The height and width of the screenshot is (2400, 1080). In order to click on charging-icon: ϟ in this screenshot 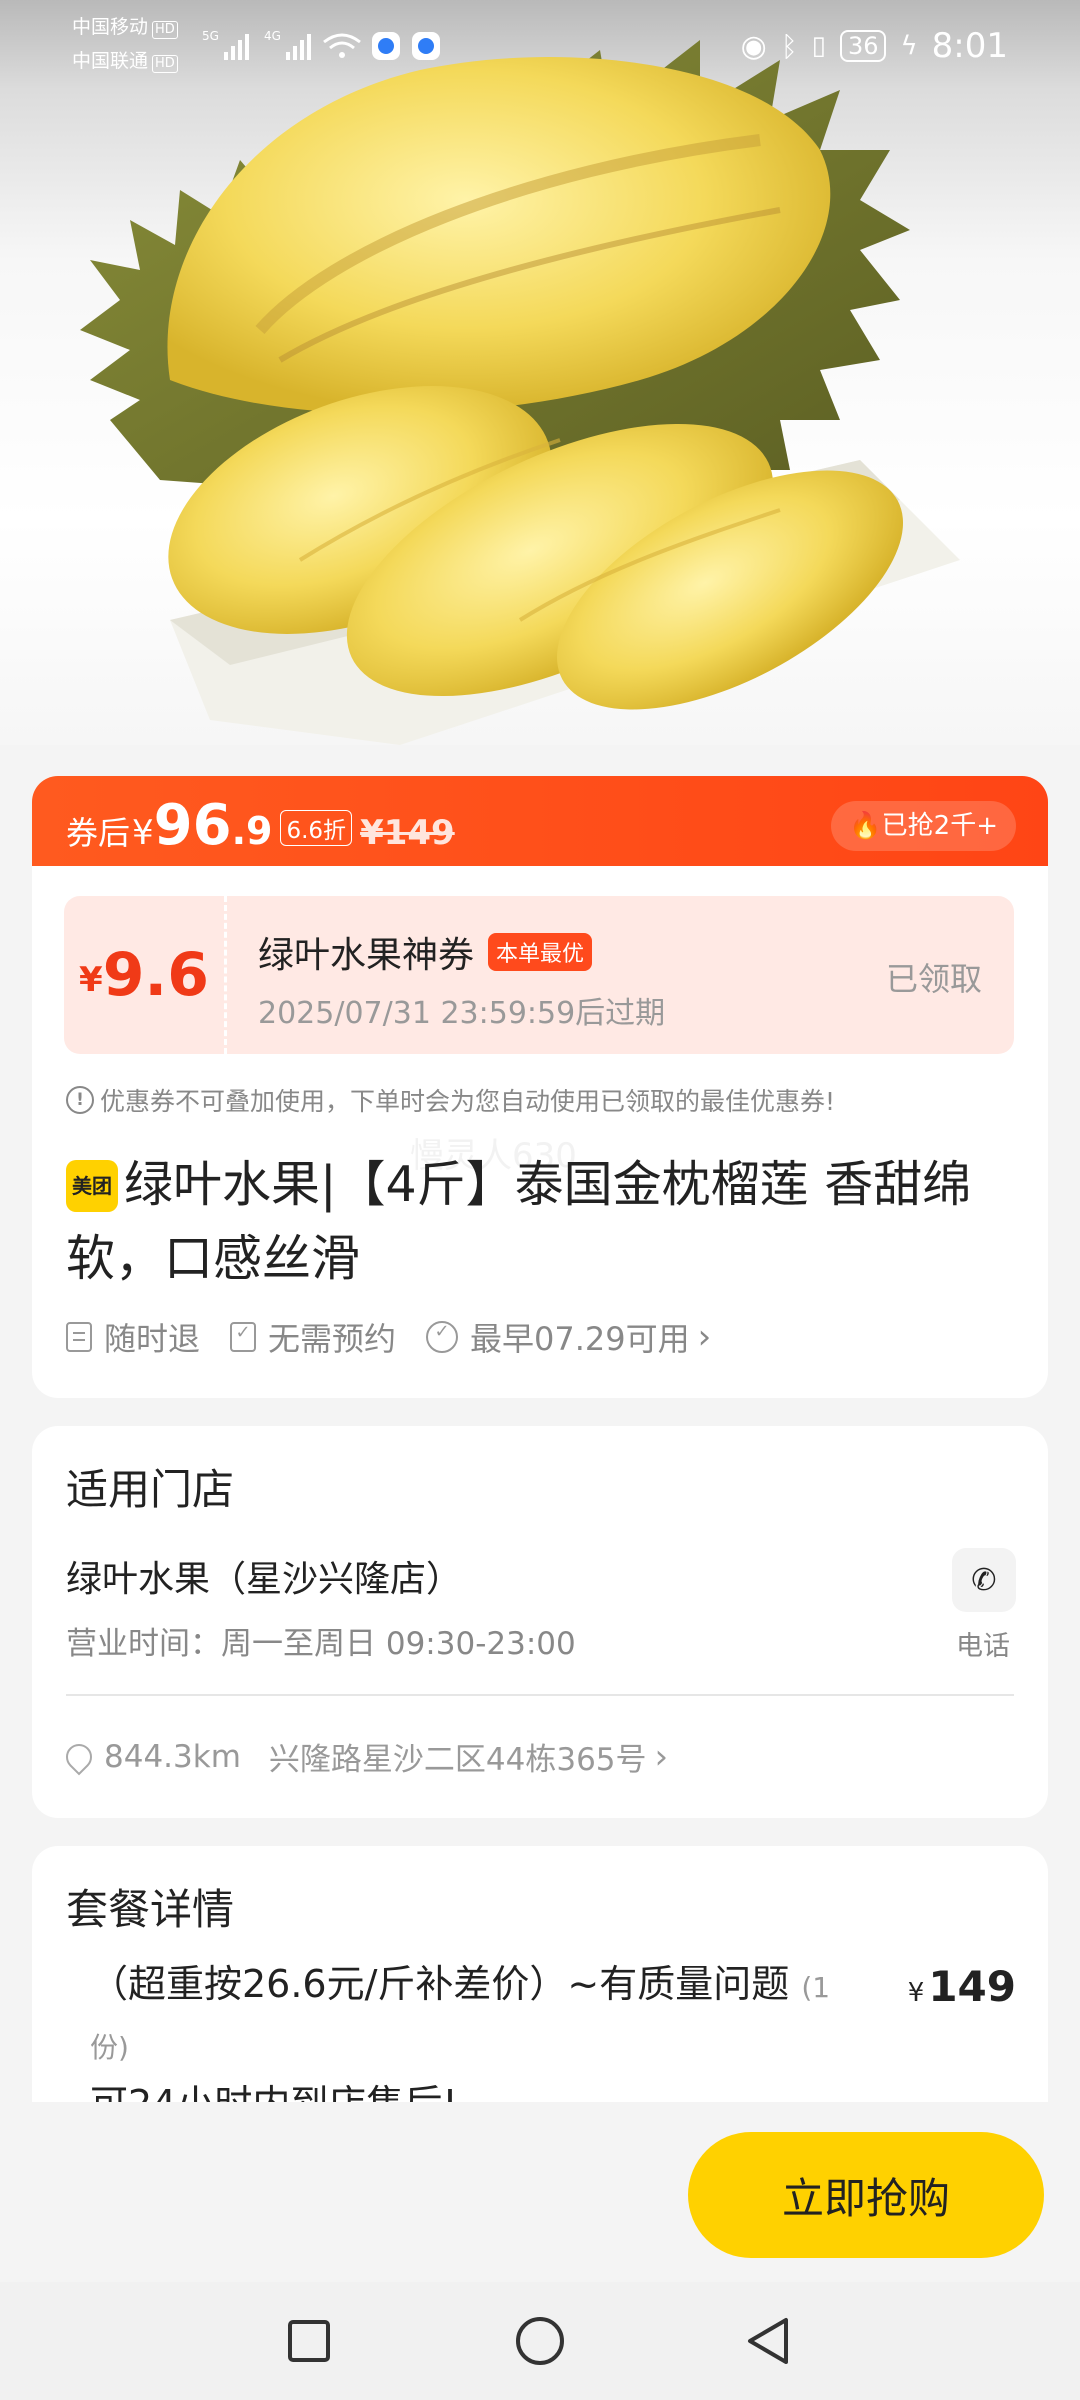, I will do `click(909, 46)`.